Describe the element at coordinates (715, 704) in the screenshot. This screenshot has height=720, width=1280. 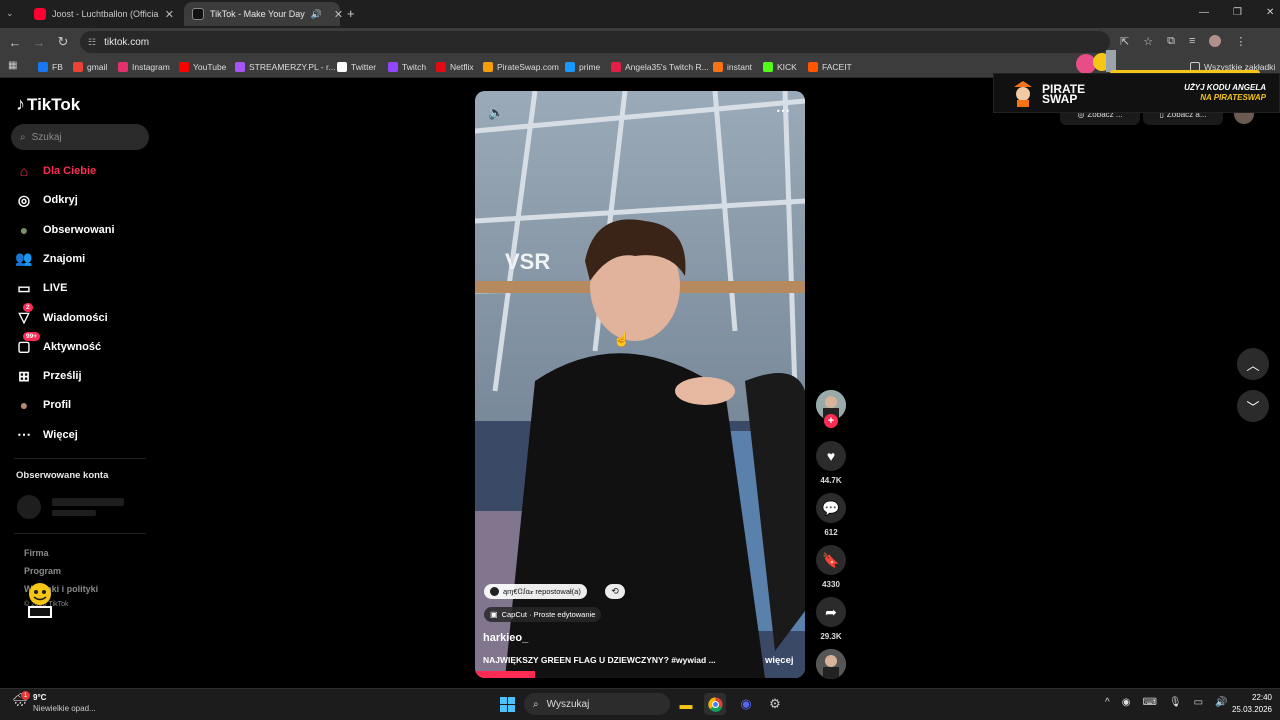
I see `chrome-taskbar-icon` at that location.